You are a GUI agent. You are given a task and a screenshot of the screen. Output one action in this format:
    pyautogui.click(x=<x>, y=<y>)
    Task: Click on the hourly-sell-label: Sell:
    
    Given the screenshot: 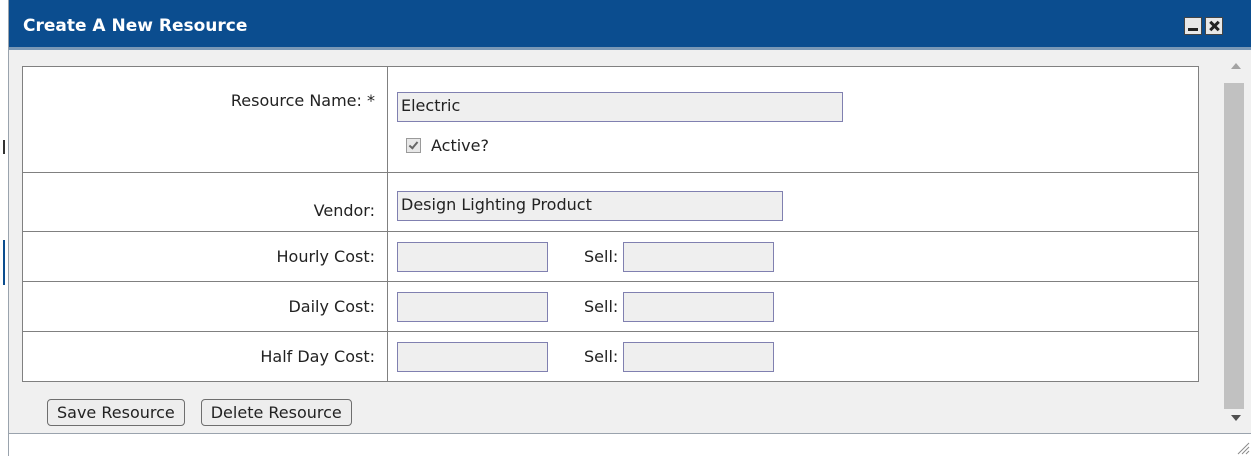 What is the action you would take?
    pyautogui.click(x=601, y=256)
    